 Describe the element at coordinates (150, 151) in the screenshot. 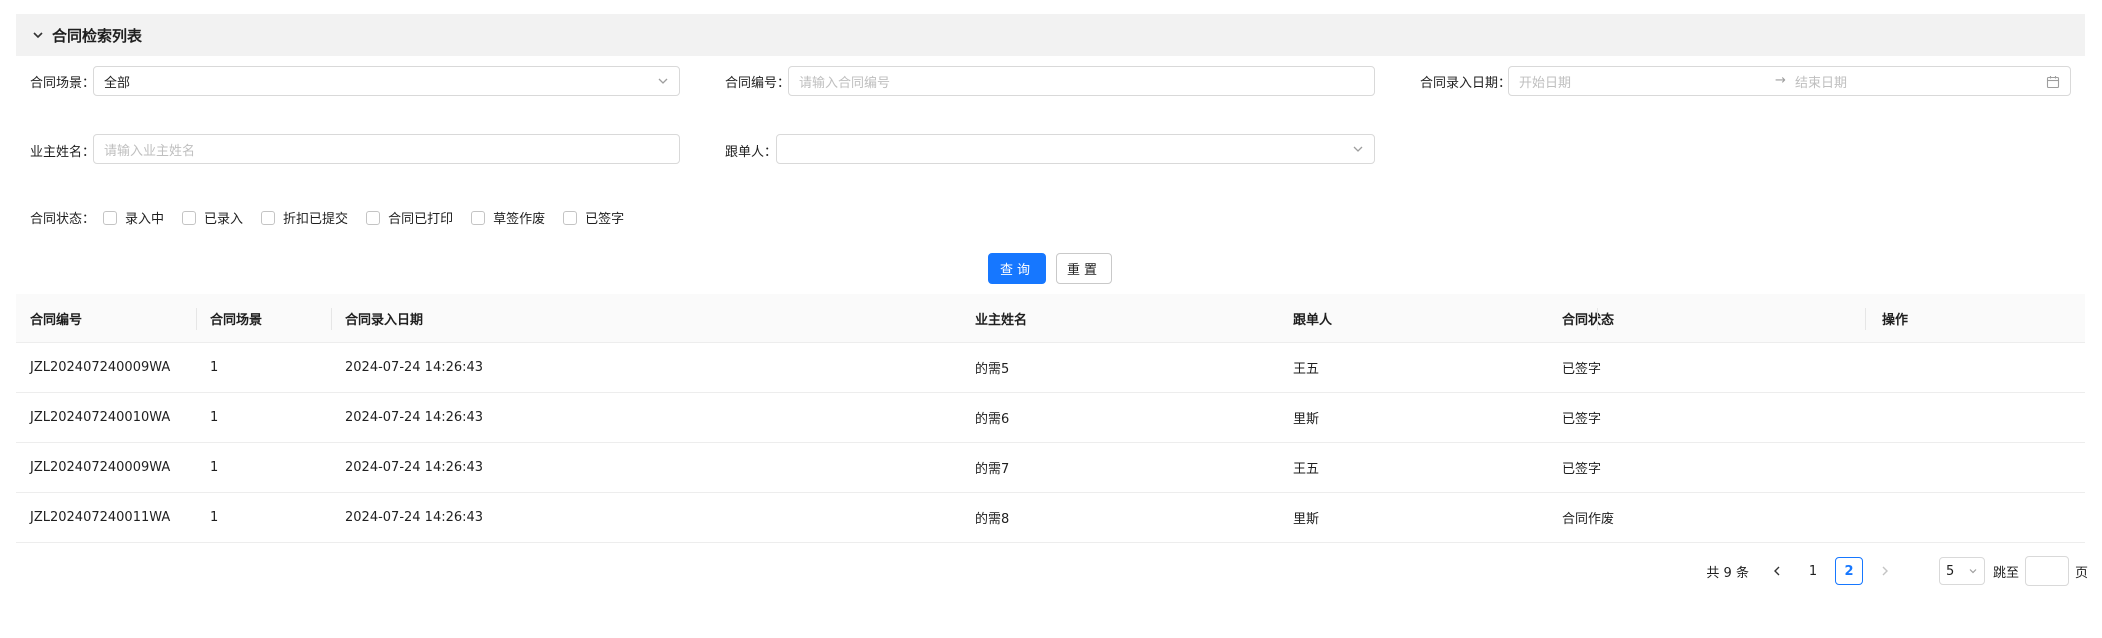

I see `owner-name-placeholder: 请输入业主姓名` at that location.